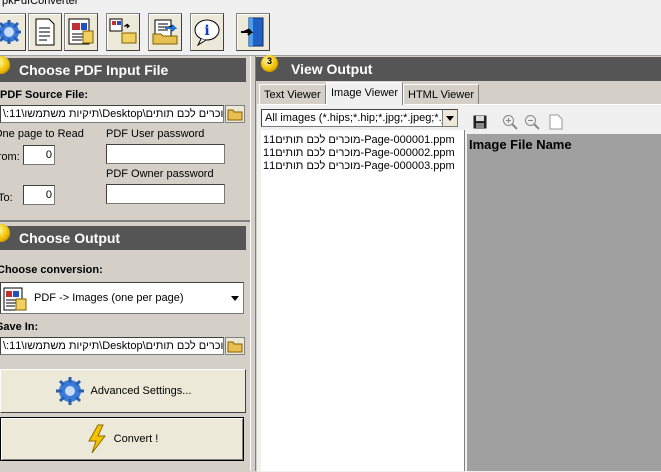 The image size is (661, 472). What do you see at coordinates (44, 95) in the screenshot?
I see `source-file-label: PDF Source File:` at bounding box center [44, 95].